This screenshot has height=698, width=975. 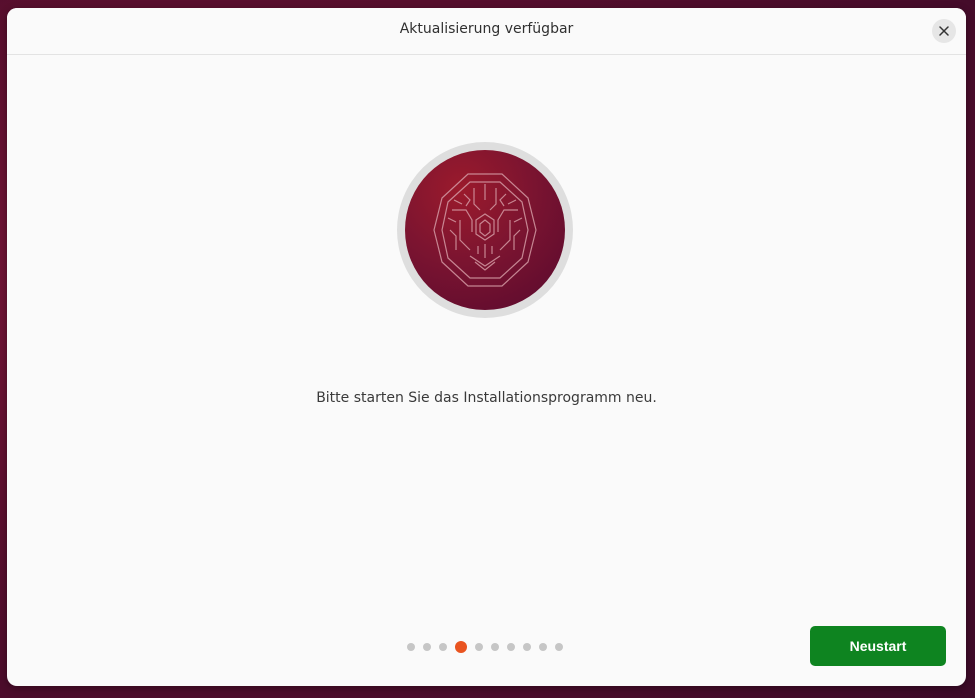 What do you see at coordinates (461, 647) in the screenshot?
I see `step-dot-current` at bounding box center [461, 647].